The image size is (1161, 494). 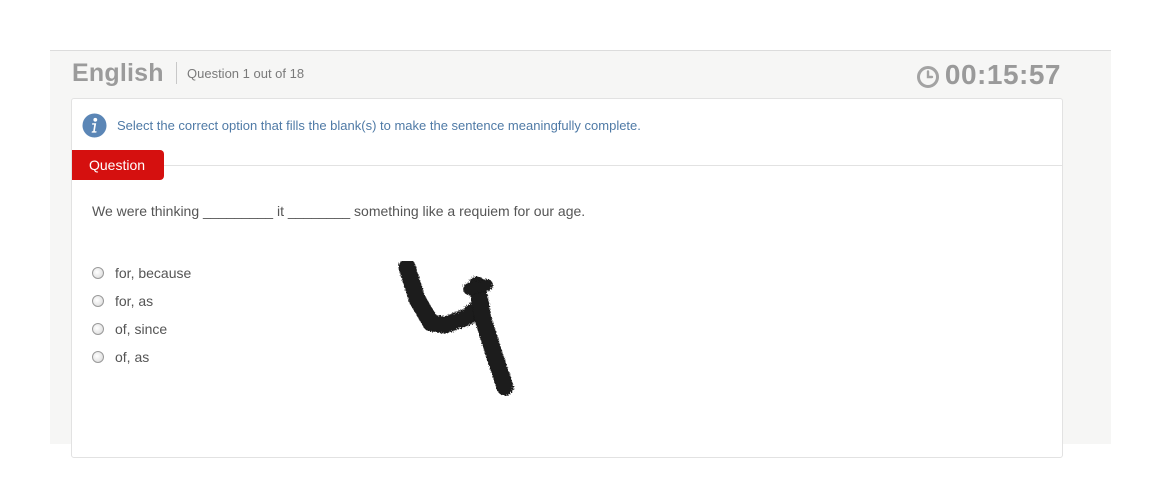 What do you see at coordinates (580, 74) in the screenshot?
I see `test-header: English Question 1 out of 18 00:15:57` at bounding box center [580, 74].